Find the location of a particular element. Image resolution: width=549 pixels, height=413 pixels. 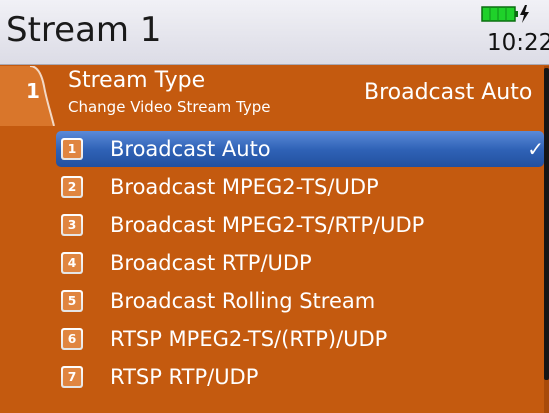

option-number-badge: 6 is located at coordinates (72, 339).